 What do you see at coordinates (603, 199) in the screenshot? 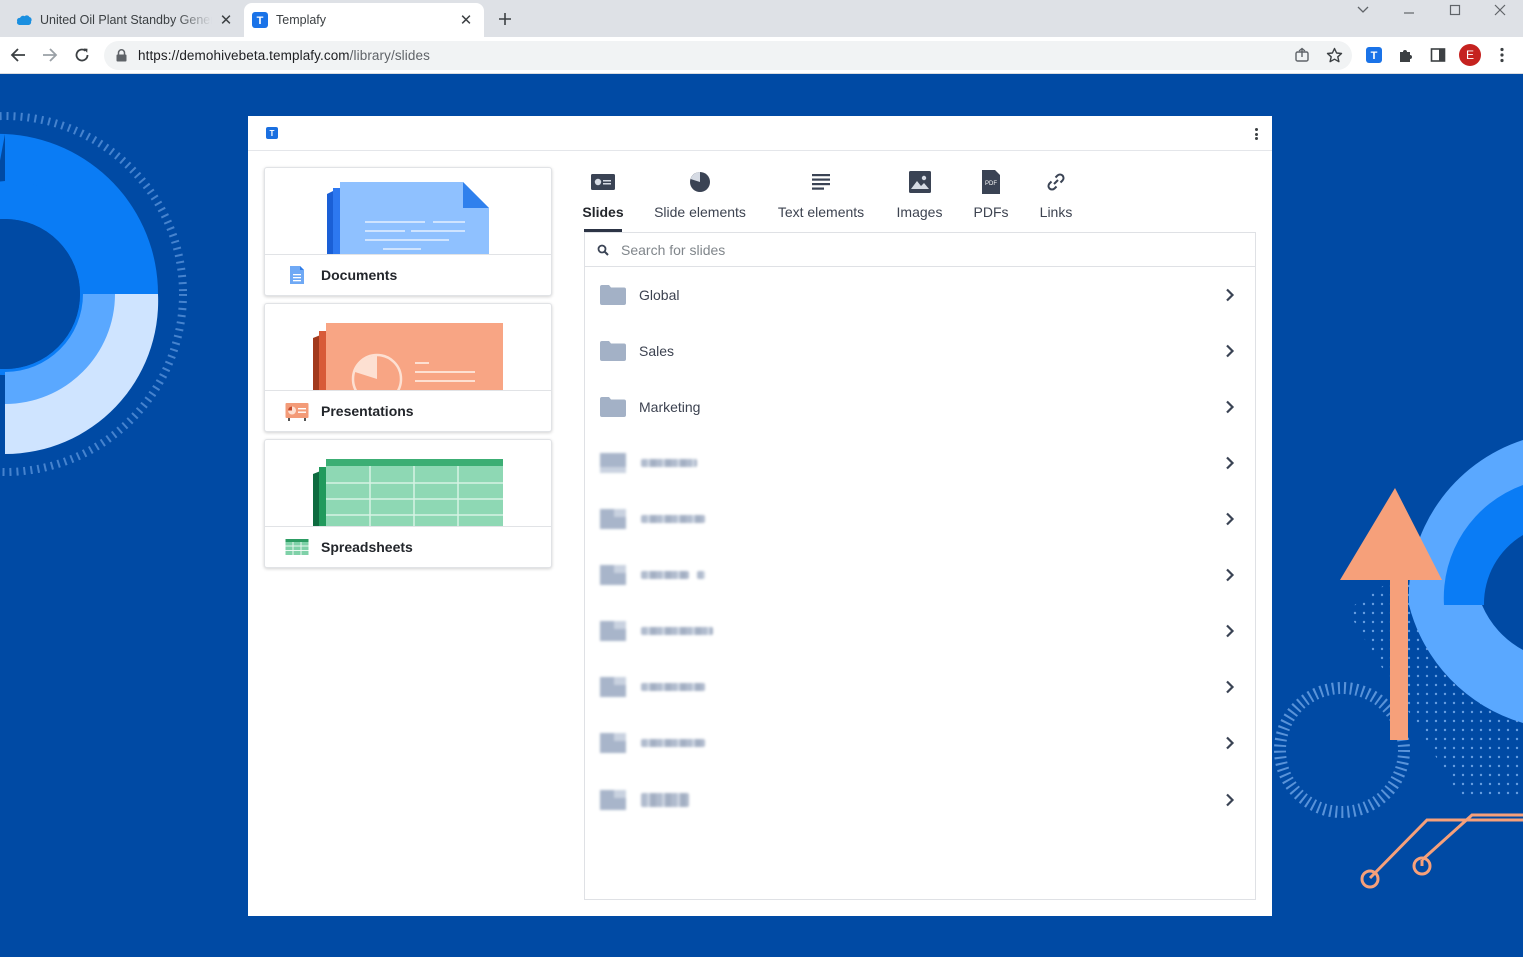
I see `tab-slides: Slides` at bounding box center [603, 199].